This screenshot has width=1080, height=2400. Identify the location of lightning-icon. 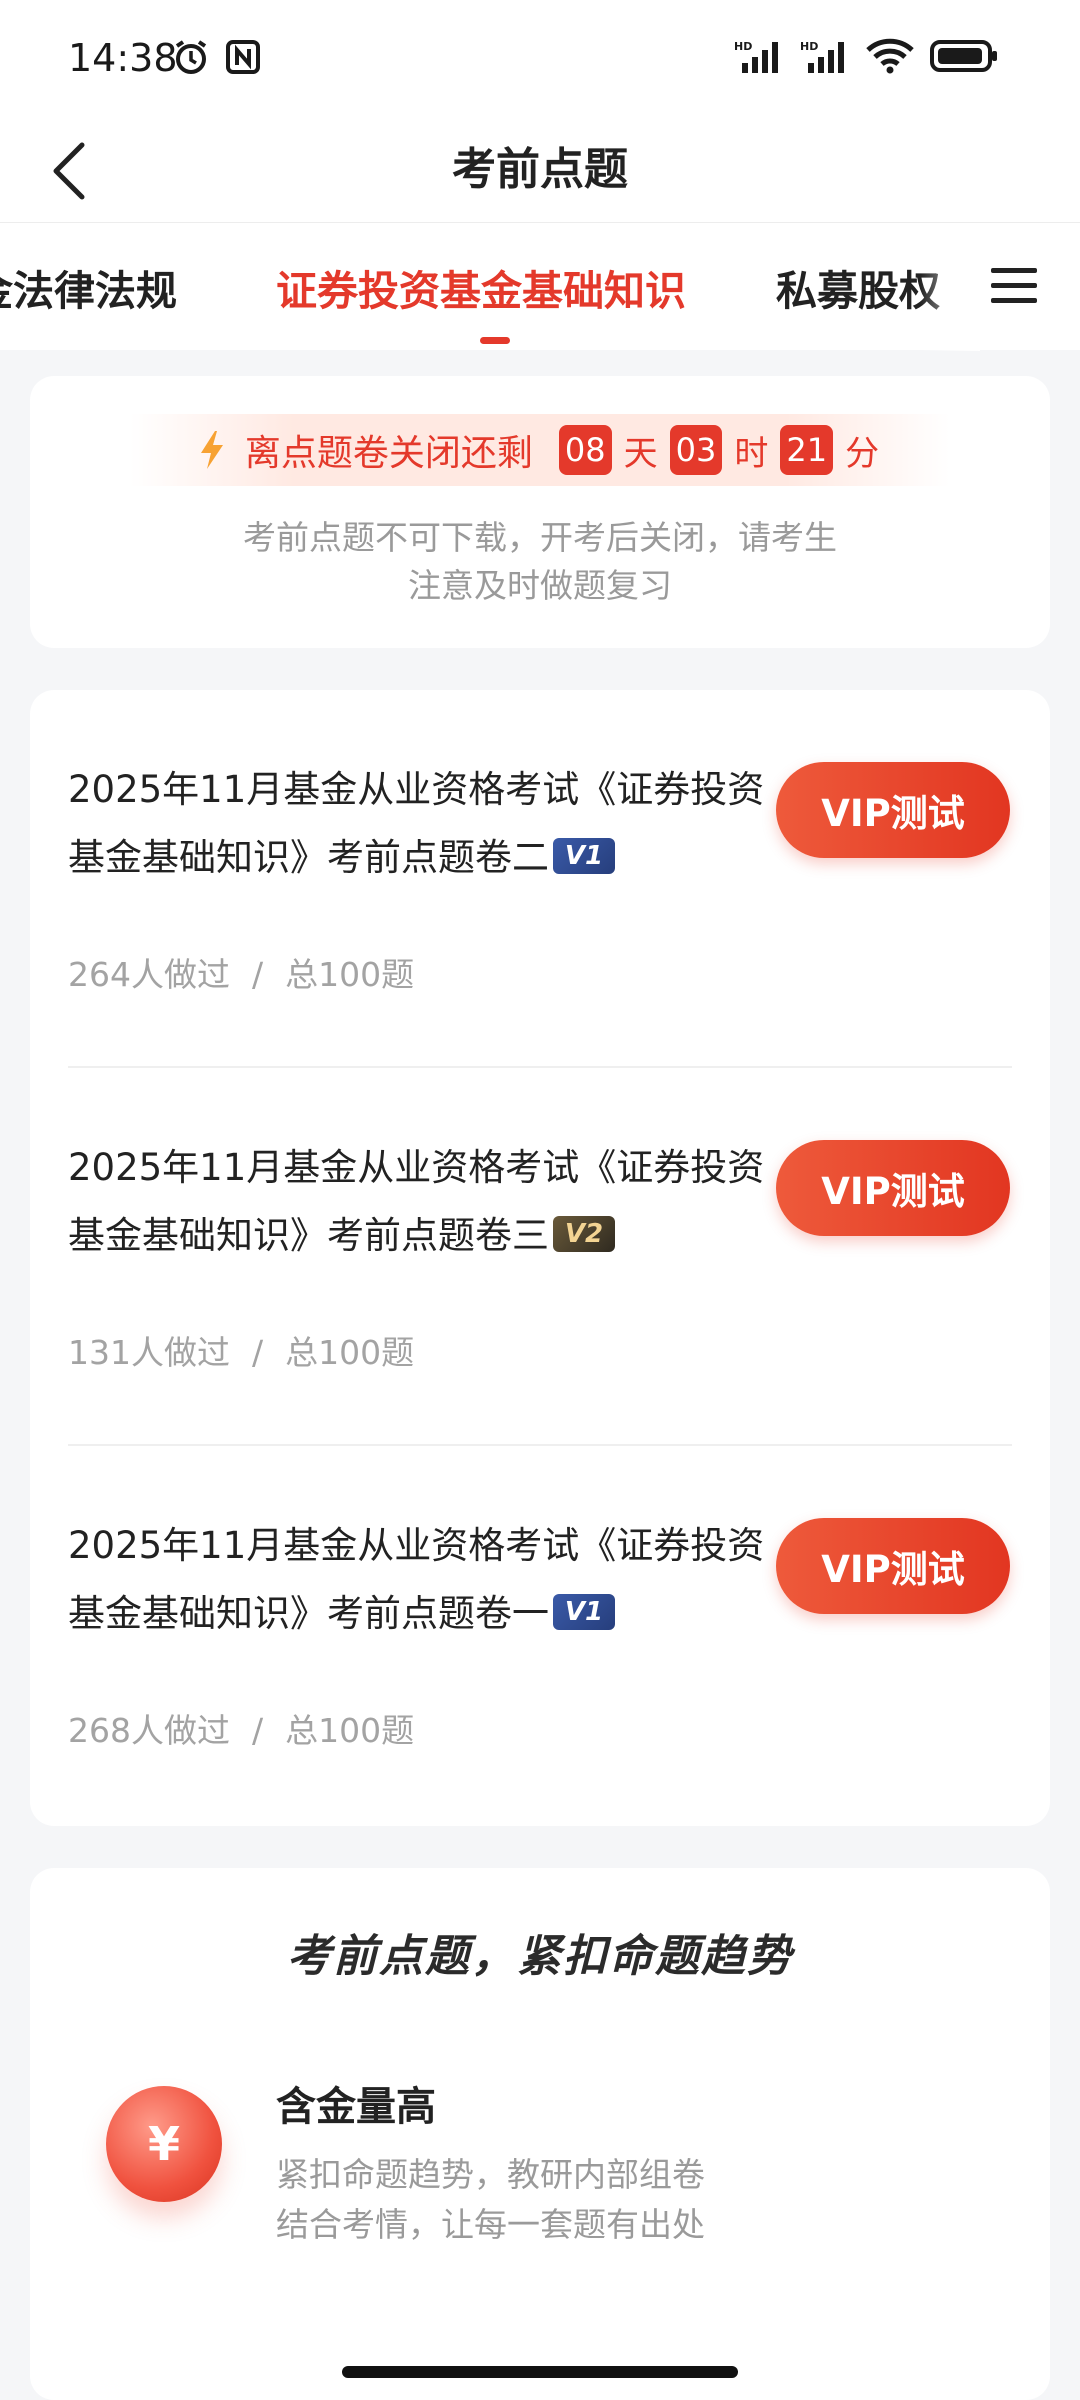
(211, 450).